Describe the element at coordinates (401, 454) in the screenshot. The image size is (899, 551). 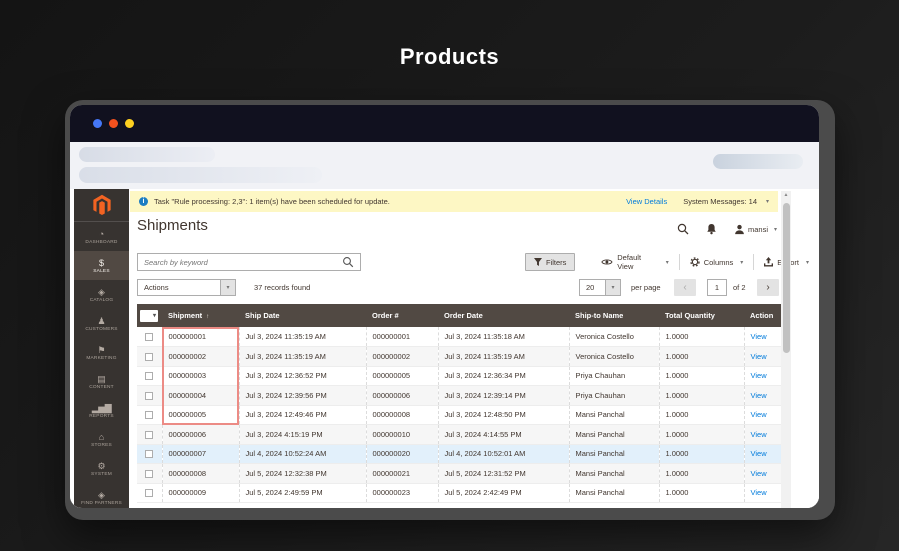
I see `cell-order: 000000020` at that location.